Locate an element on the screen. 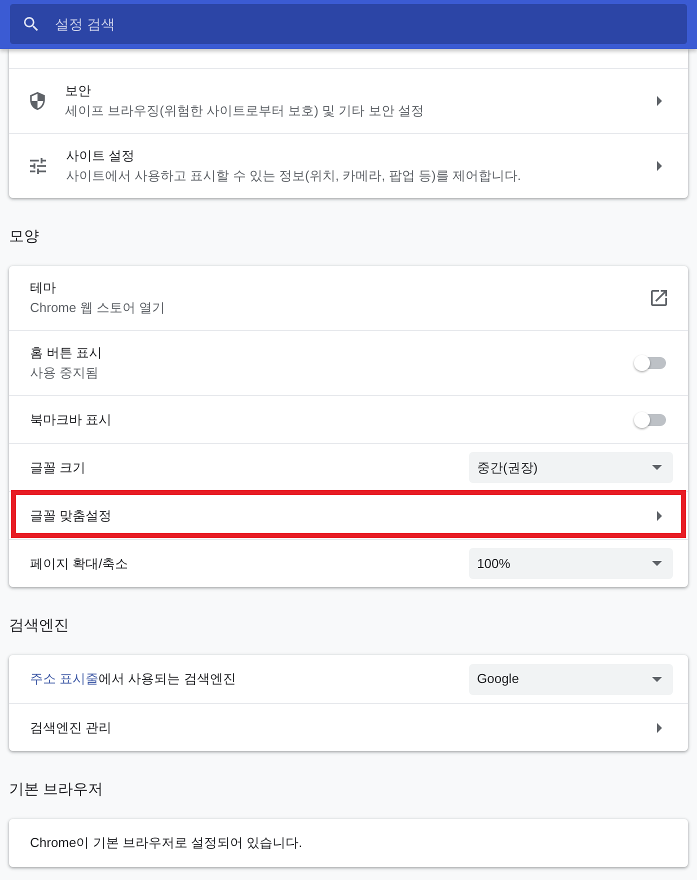 The image size is (697, 880). row-subtitle: 세이프 브라우징(위험한 사이트로부터 보호) 및 기타 보안 설정 is located at coordinates (244, 111).